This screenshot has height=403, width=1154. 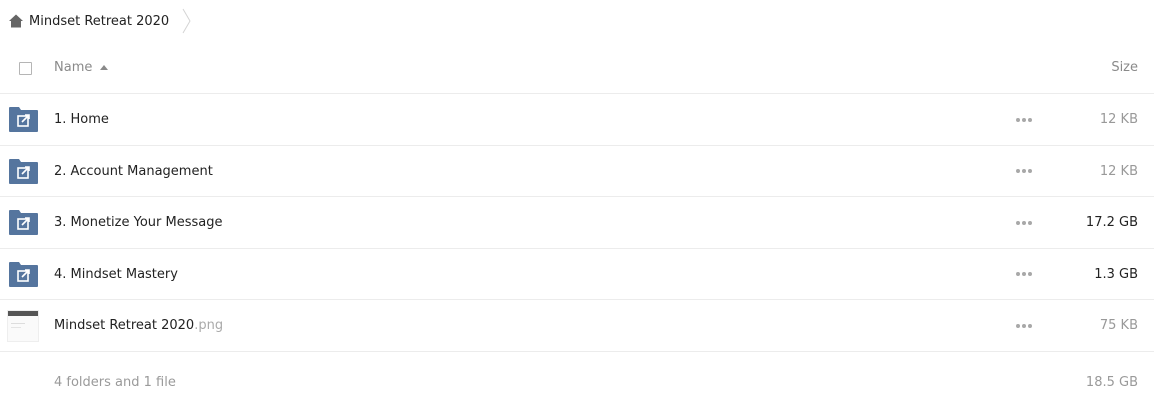 I want to click on list-header: Name Size, so click(x=577, y=68).